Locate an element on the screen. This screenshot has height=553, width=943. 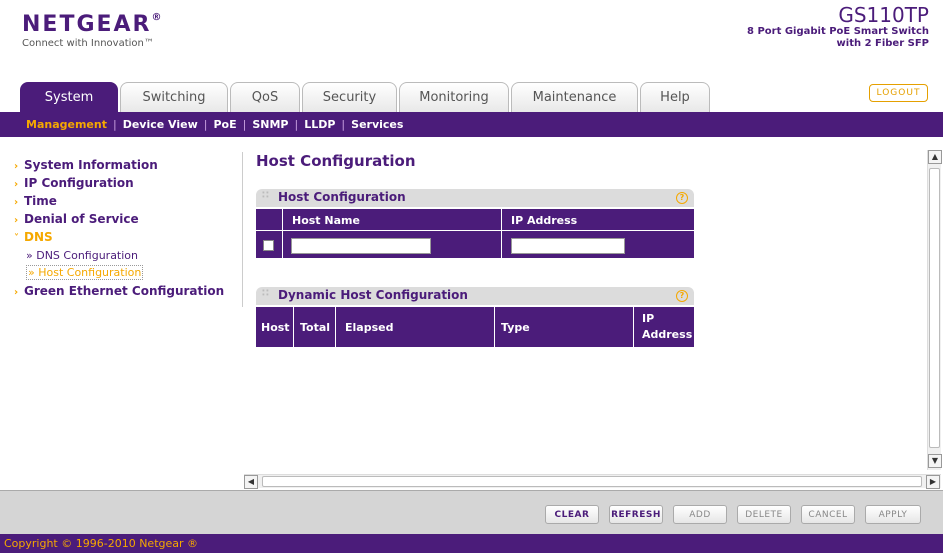
sidebar-subitem-host-configuration: » Host Configuration is located at coordinates (85, 272).